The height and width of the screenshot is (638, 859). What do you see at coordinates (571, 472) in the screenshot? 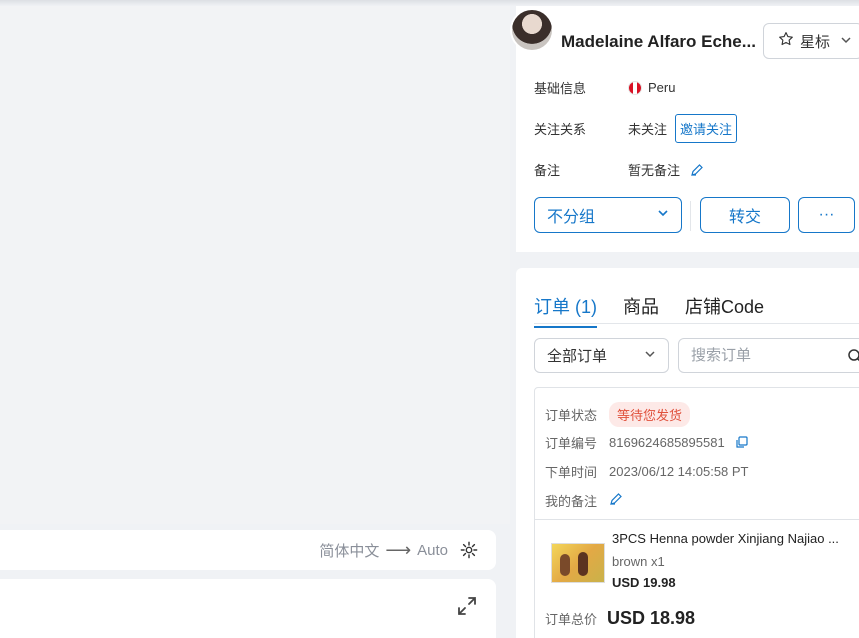
I see `order-time-label: 下单时间` at bounding box center [571, 472].